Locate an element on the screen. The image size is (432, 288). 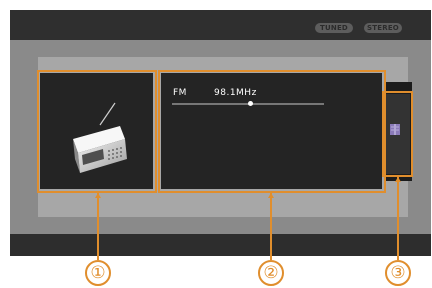
stereo-indicator: STEREO is located at coordinates (383, 28).